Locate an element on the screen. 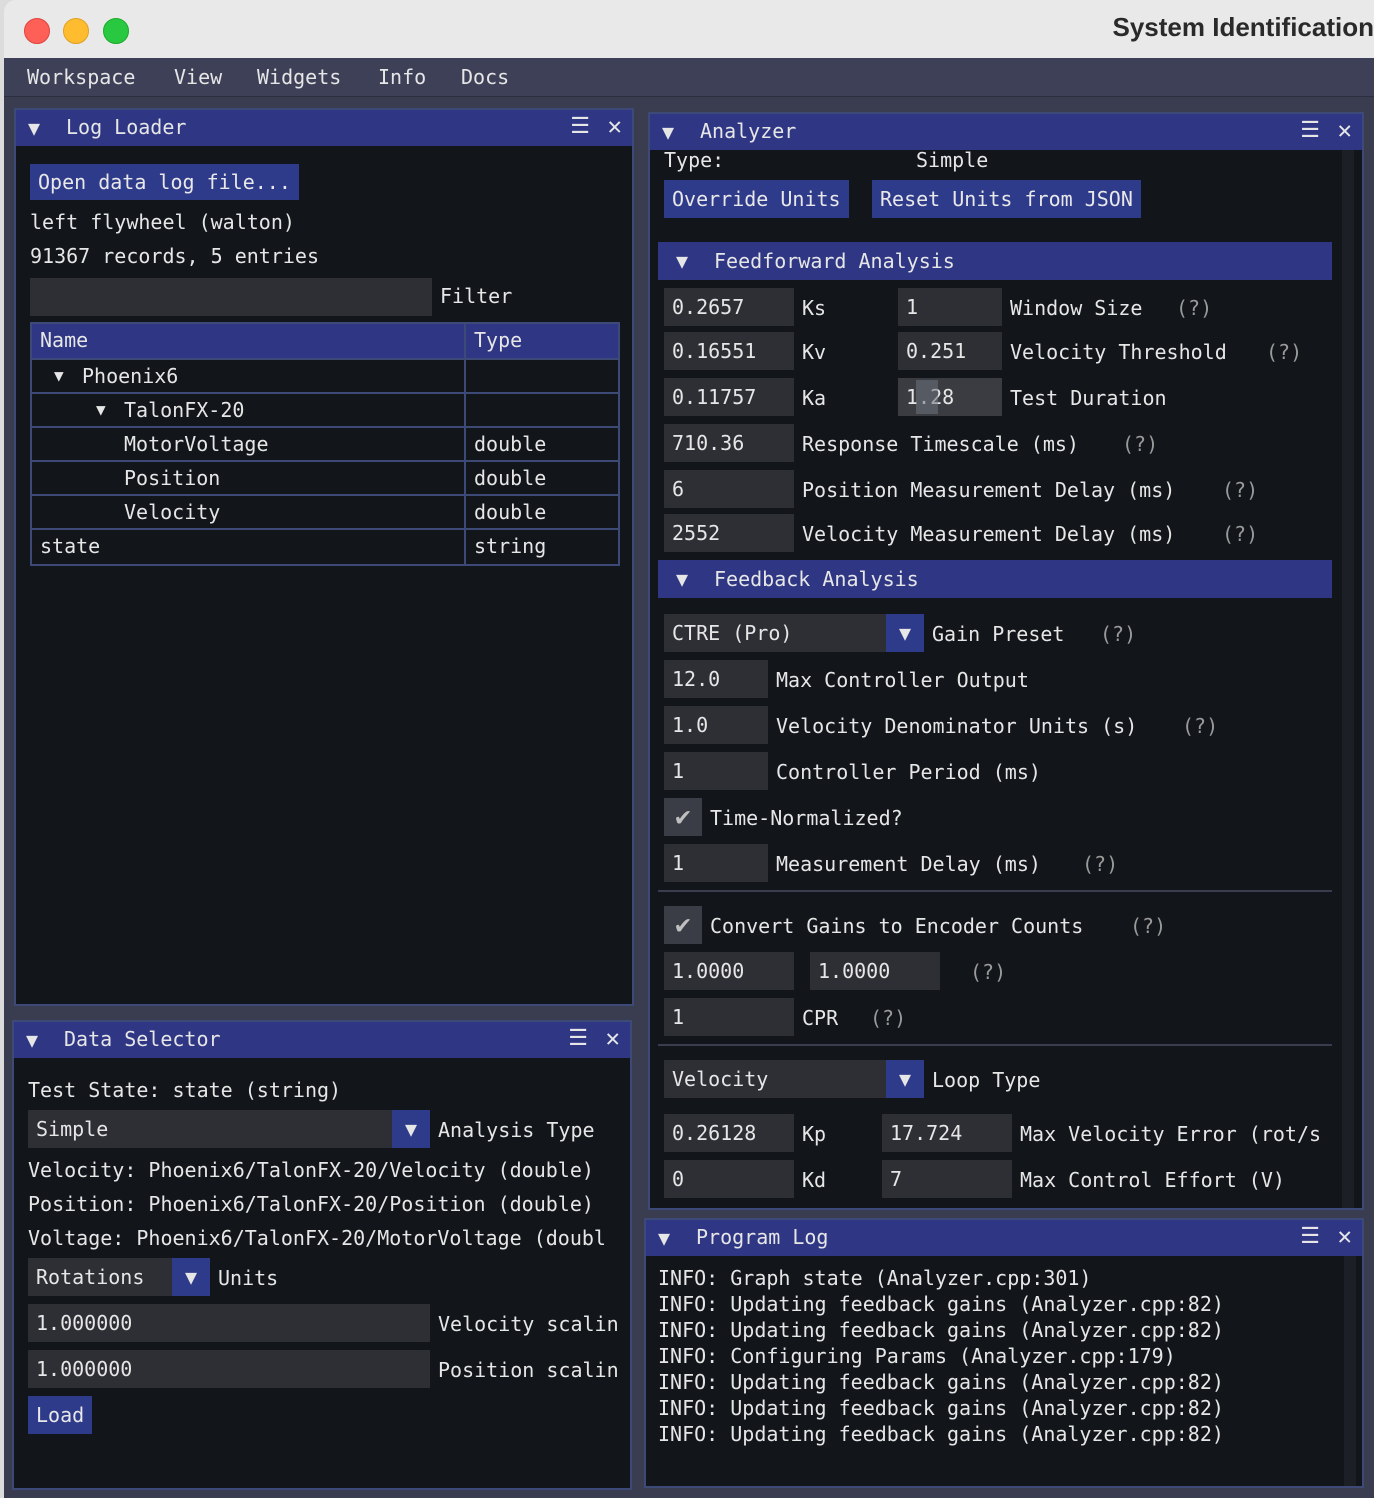 This screenshot has width=1374, height=1498. records-summary: 91367 records, 5 entries is located at coordinates (174, 256).